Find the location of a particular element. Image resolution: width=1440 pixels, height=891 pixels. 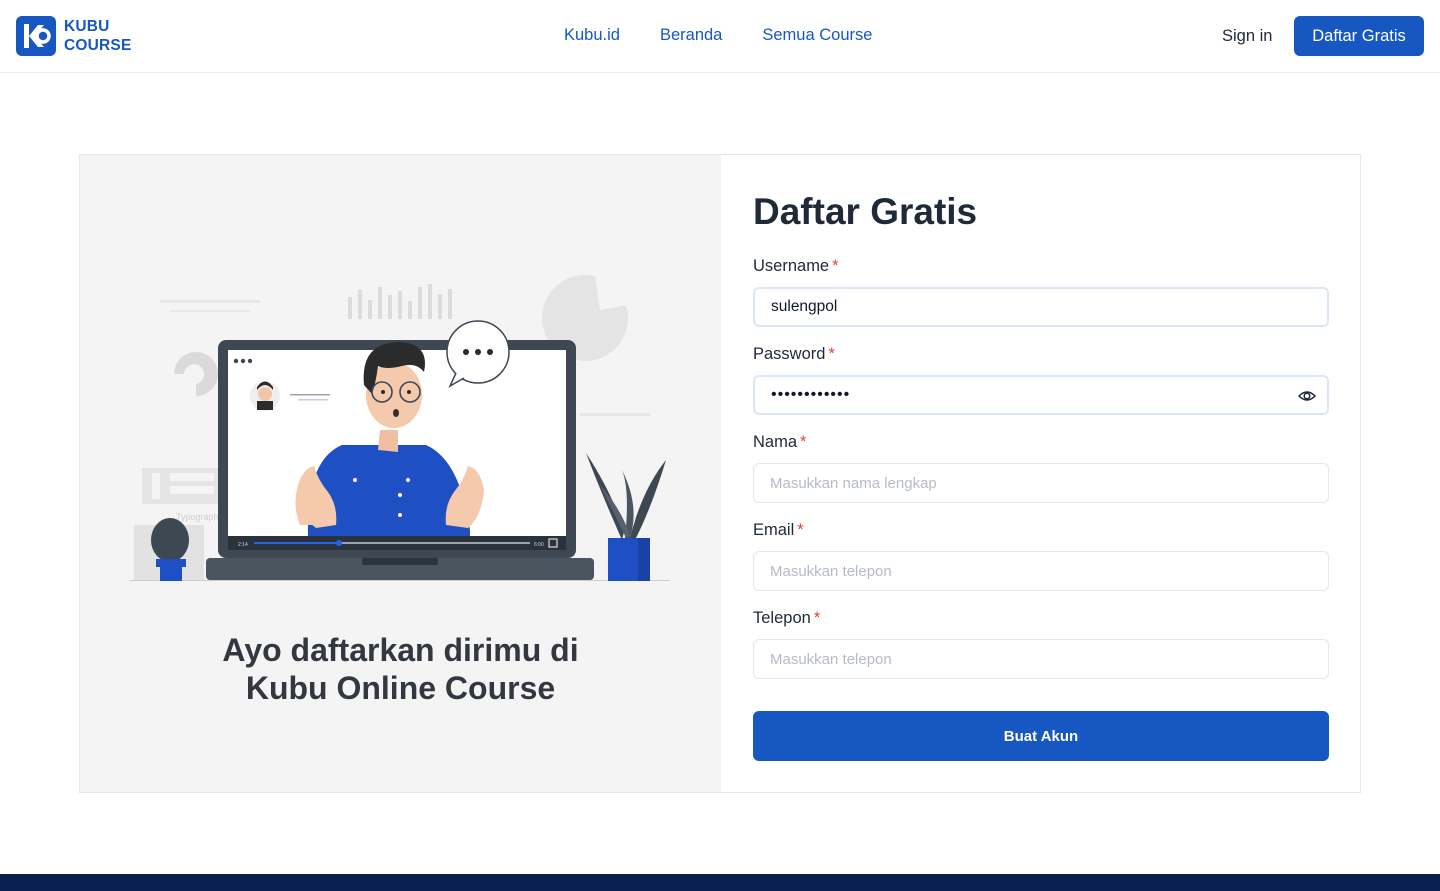

nav-beranda: Beranda is located at coordinates (691, 35).